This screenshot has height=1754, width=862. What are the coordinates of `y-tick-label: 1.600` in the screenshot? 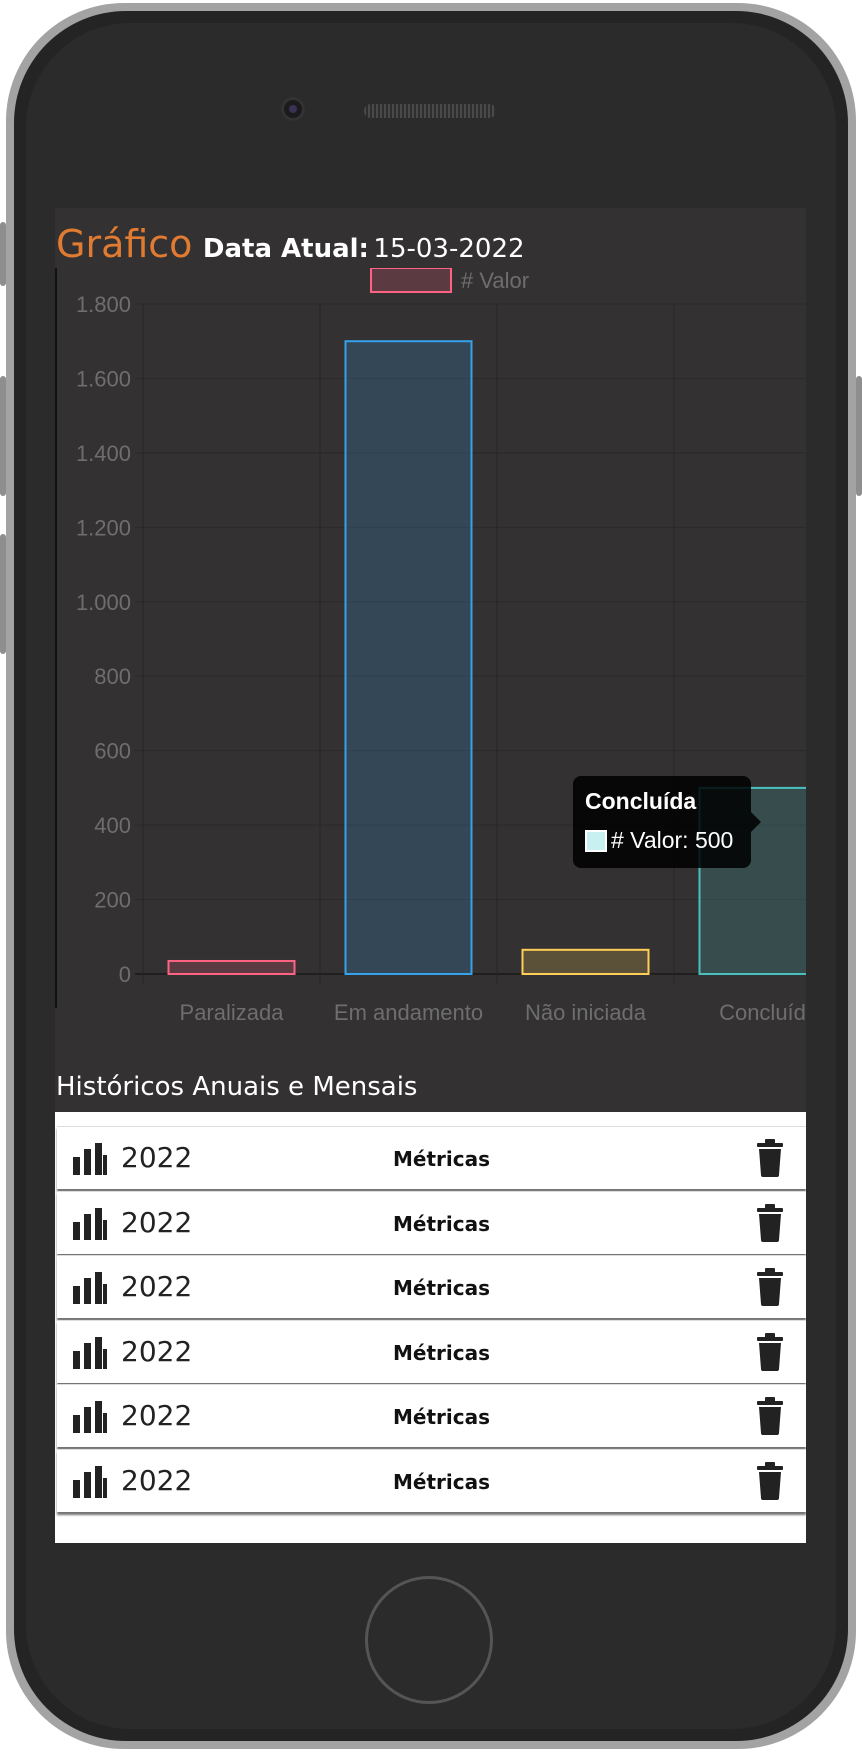 It's located at (103, 378).